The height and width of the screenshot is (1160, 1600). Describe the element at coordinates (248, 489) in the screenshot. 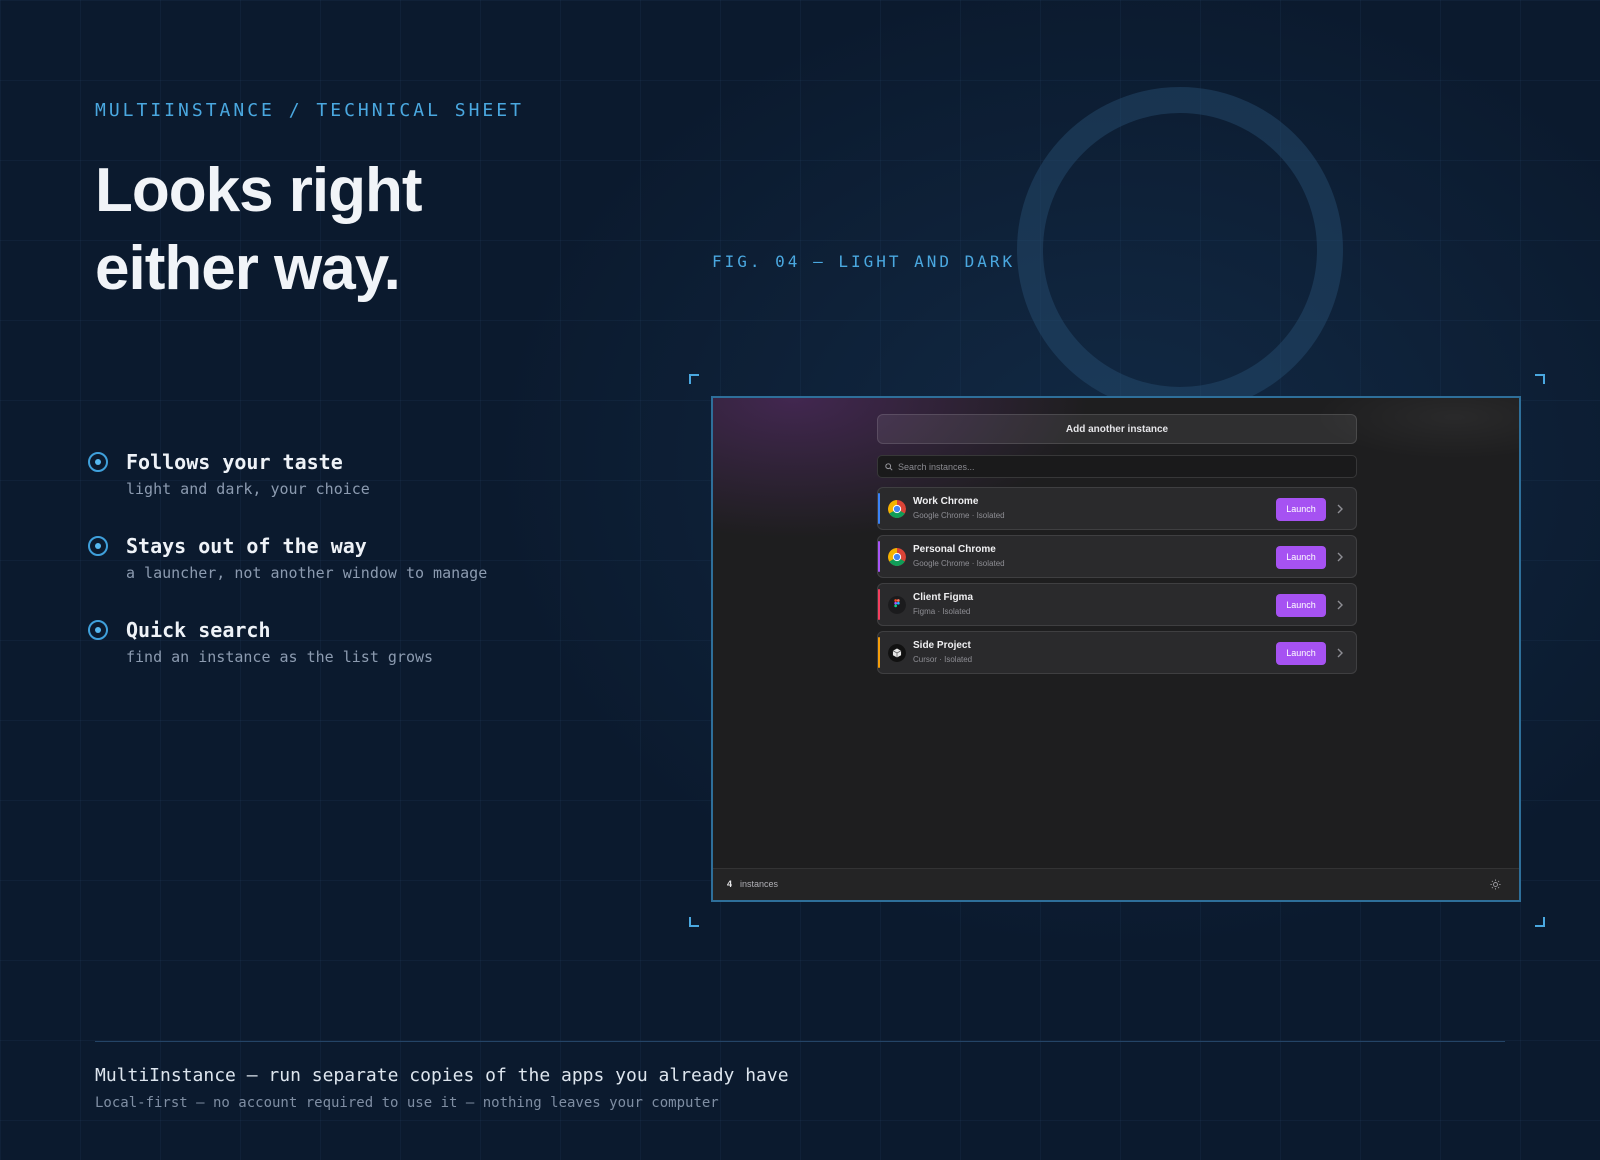

I see `feature-subtitle: light and dark, your choice` at that location.